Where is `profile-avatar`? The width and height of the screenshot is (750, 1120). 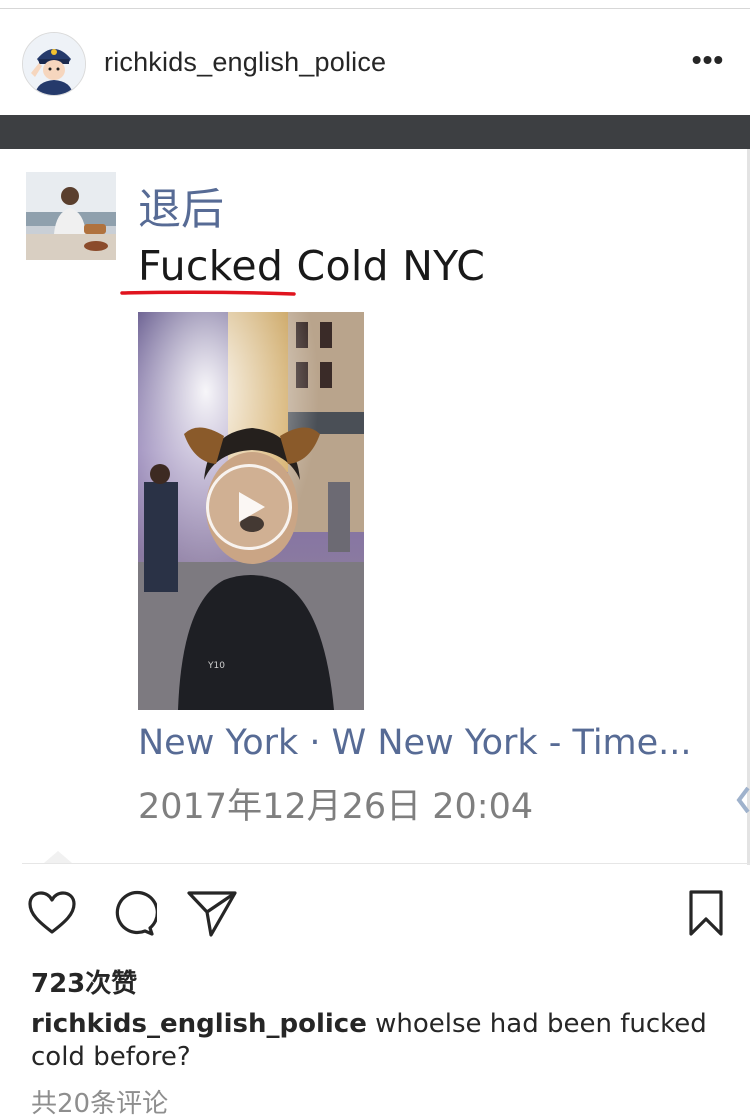 profile-avatar is located at coordinates (54, 64).